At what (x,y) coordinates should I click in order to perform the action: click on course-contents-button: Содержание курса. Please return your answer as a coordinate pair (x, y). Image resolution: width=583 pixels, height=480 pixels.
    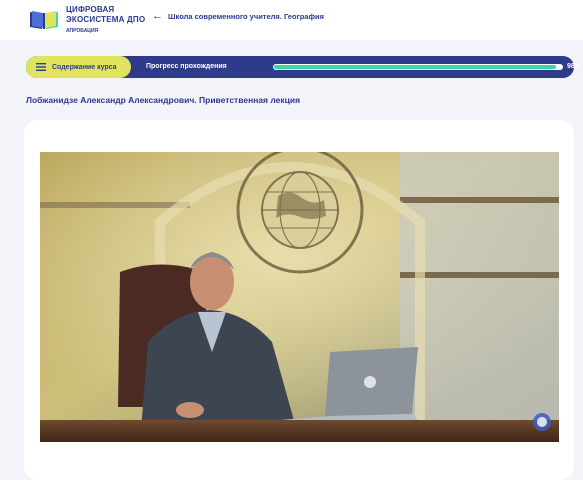
    Looking at the image, I should click on (78, 67).